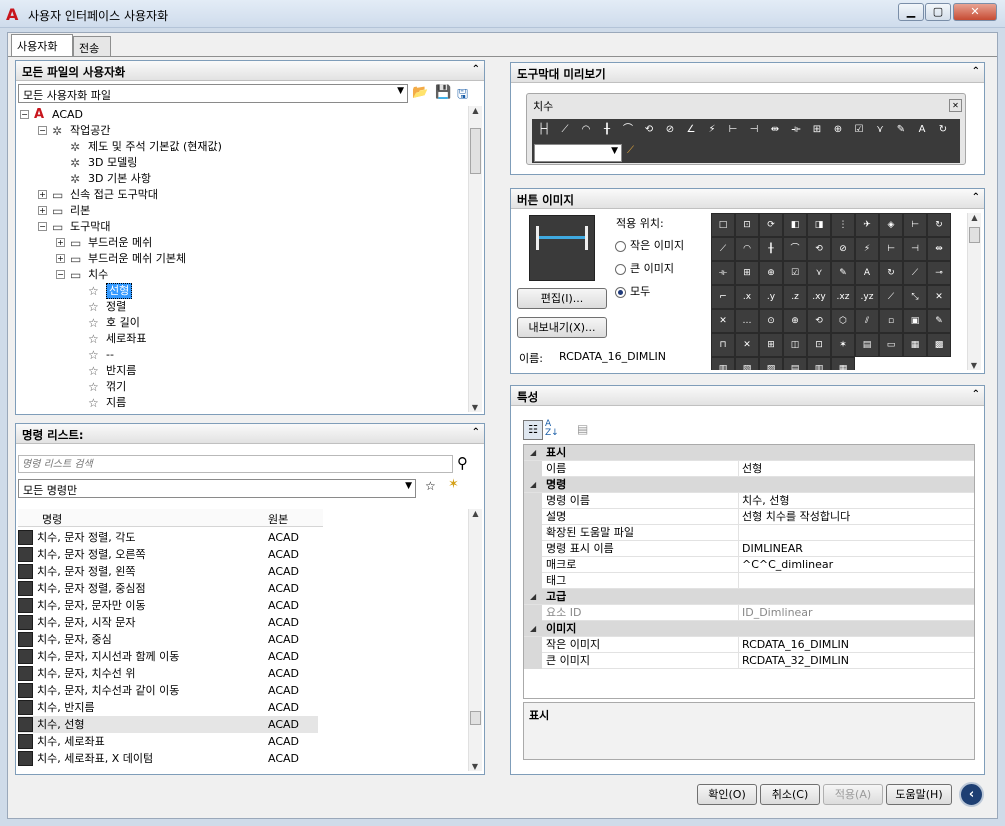 Image resolution: width=1005 pixels, height=826 pixels. What do you see at coordinates (915, 225) in the screenshot?
I see `gallery-image-icon: ⊢` at bounding box center [915, 225].